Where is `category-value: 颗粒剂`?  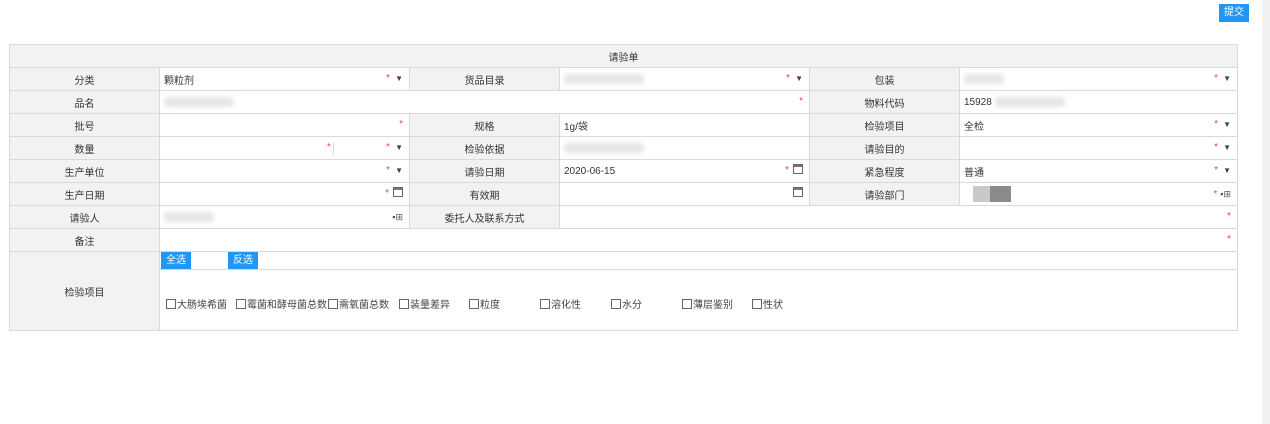 category-value: 颗粒剂 is located at coordinates (179, 81).